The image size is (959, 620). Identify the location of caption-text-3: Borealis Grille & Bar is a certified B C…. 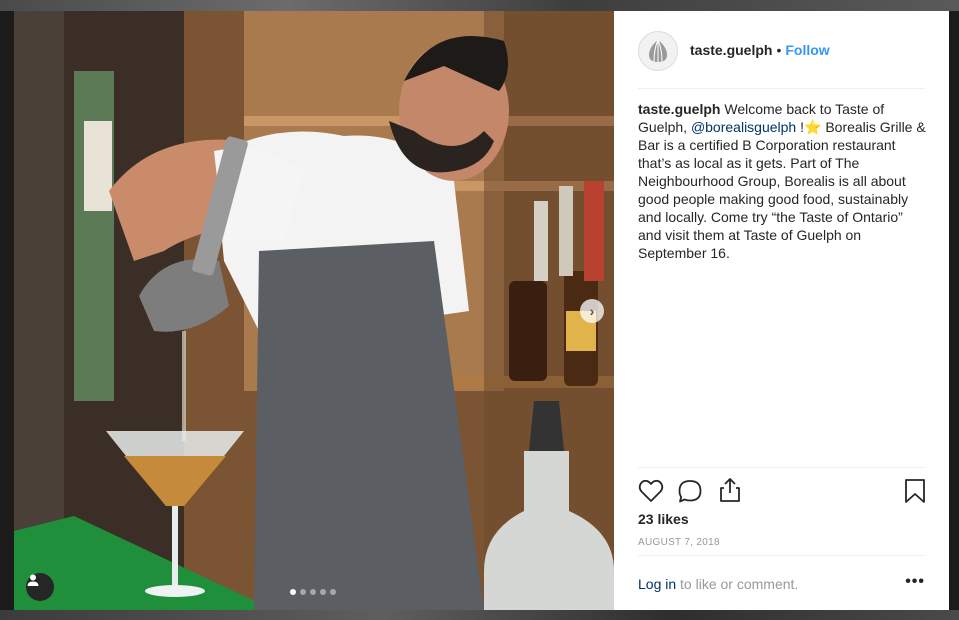
(782, 190).